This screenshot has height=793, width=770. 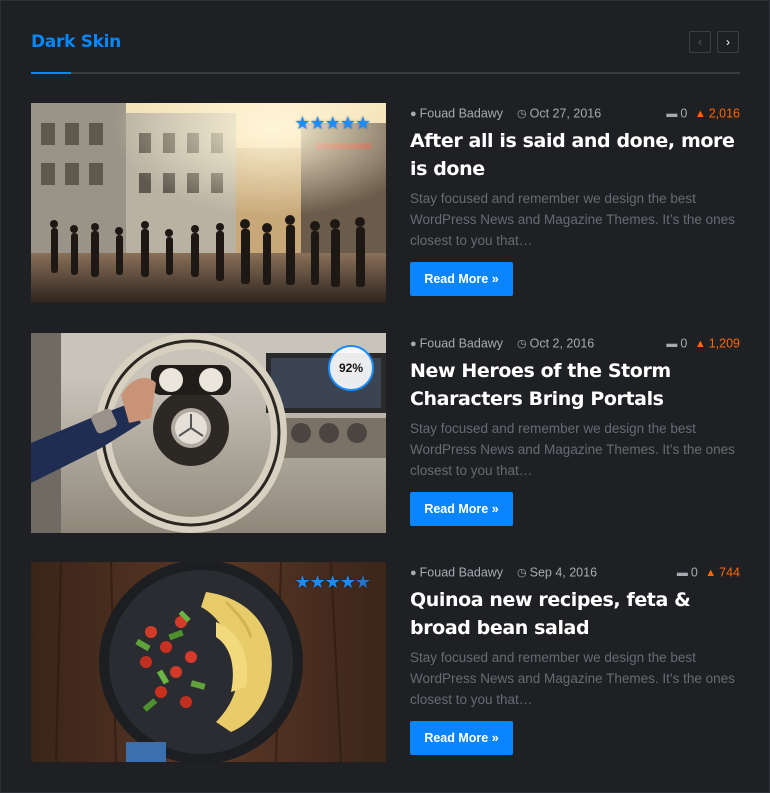 What do you see at coordinates (76, 42) in the screenshot?
I see `widget-title: Dark Skin` at bounding box center [76, 42].